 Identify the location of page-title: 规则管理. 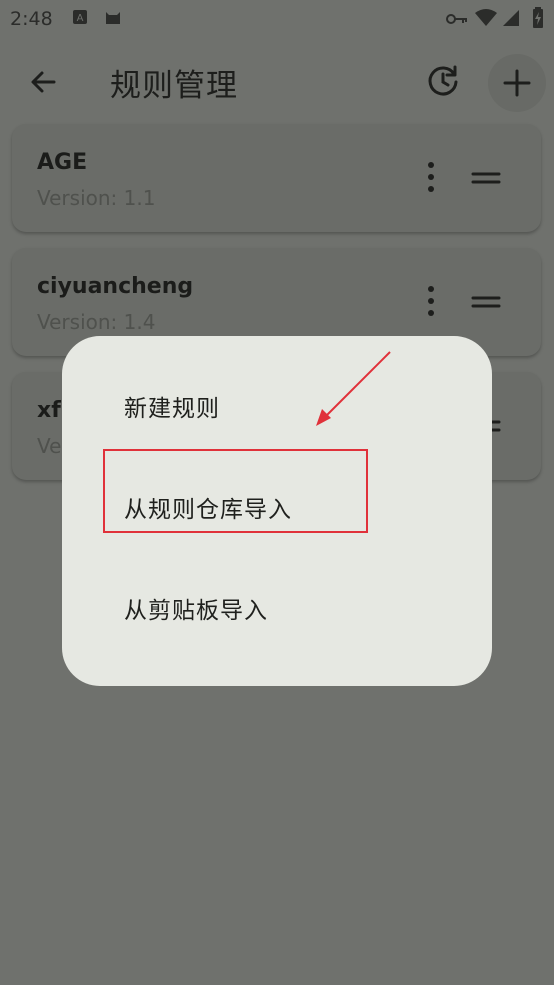
(174, 86).